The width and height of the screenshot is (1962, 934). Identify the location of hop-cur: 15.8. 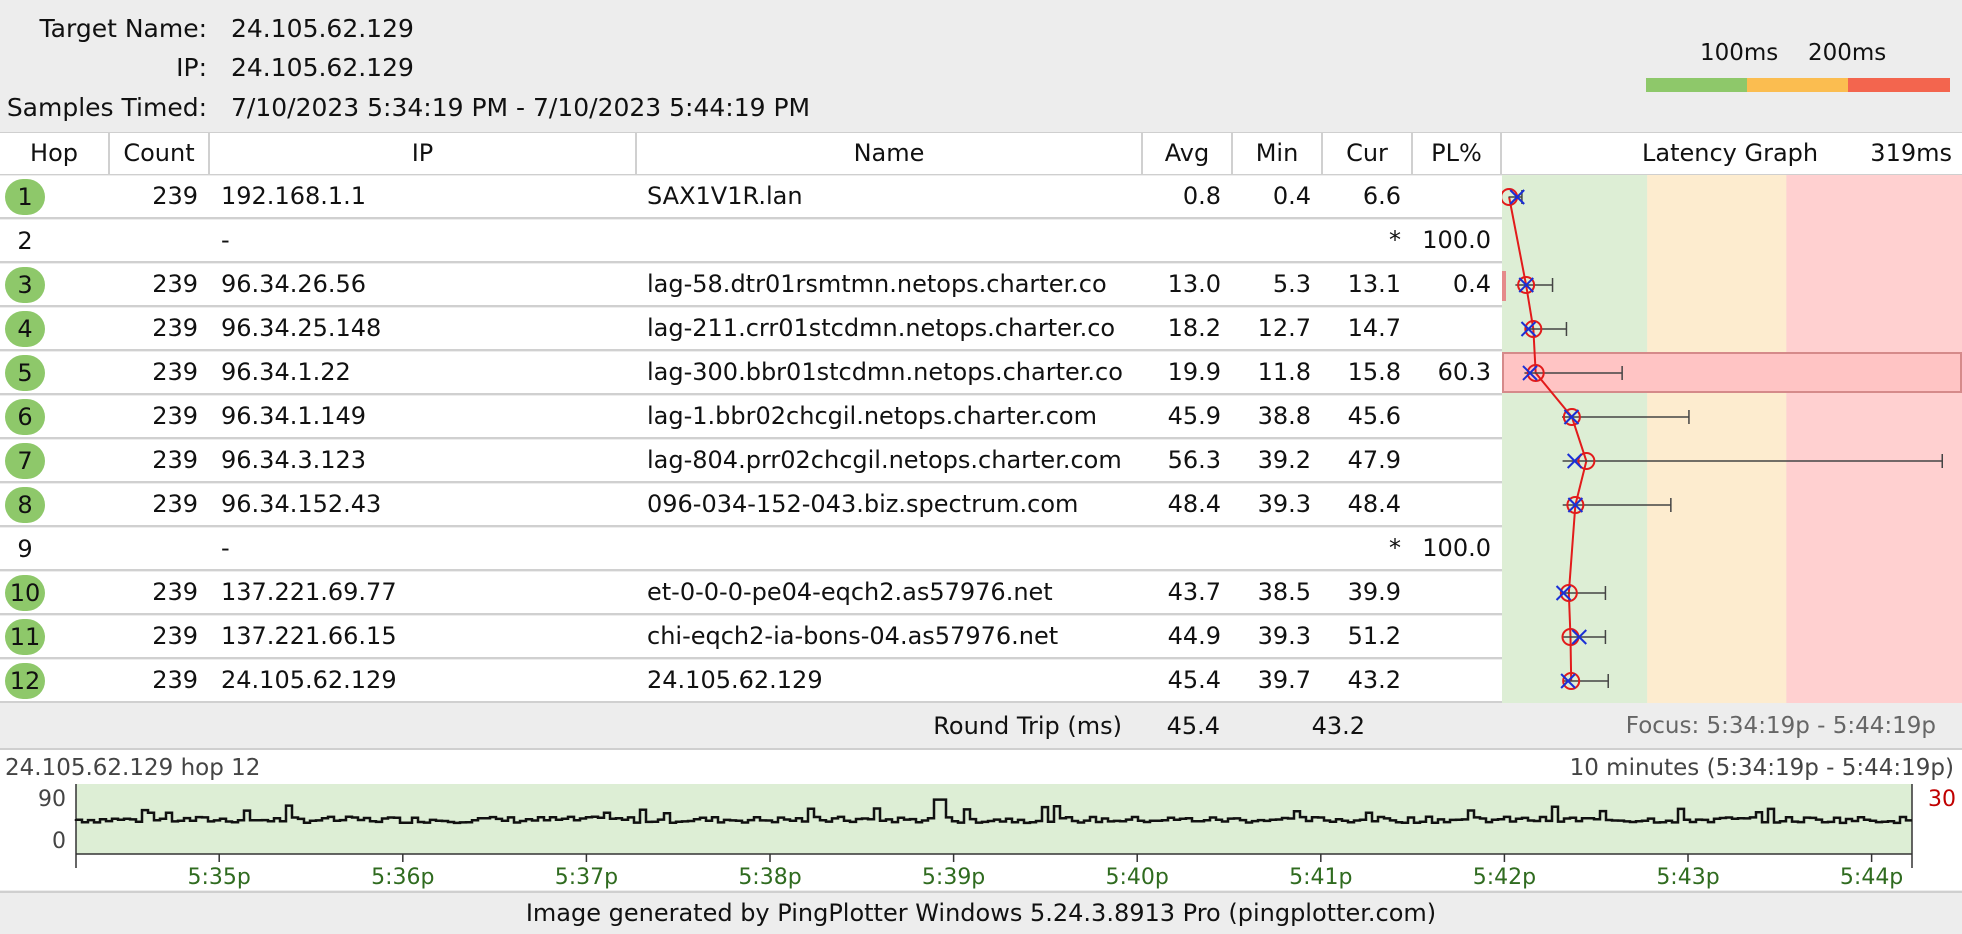
(1374, 372).